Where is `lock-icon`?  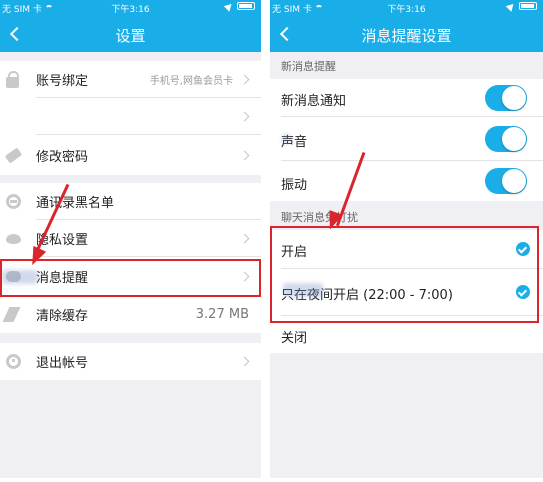 lock-icon is located at coordinates (12, 79).